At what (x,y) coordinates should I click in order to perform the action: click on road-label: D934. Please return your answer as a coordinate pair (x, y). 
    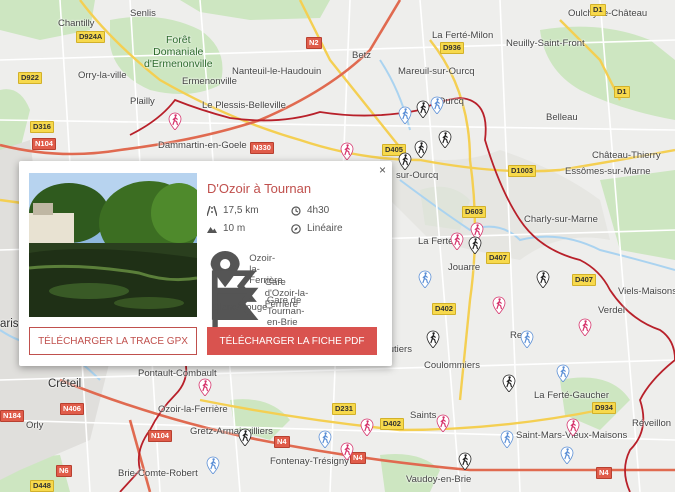
    Looking at the image, I should click on (604, 408).